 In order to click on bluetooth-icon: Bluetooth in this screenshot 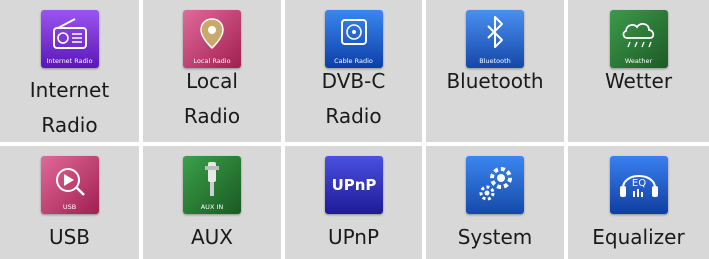, I will do `click(495, 39)`.